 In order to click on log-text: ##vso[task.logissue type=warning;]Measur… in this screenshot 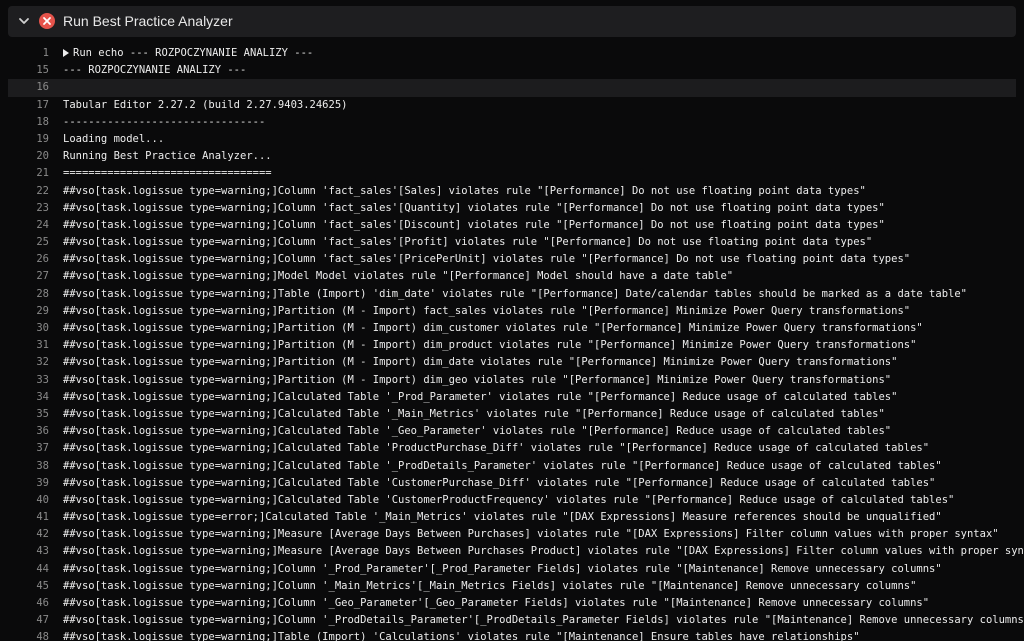, I will do `click(543, 551)`.